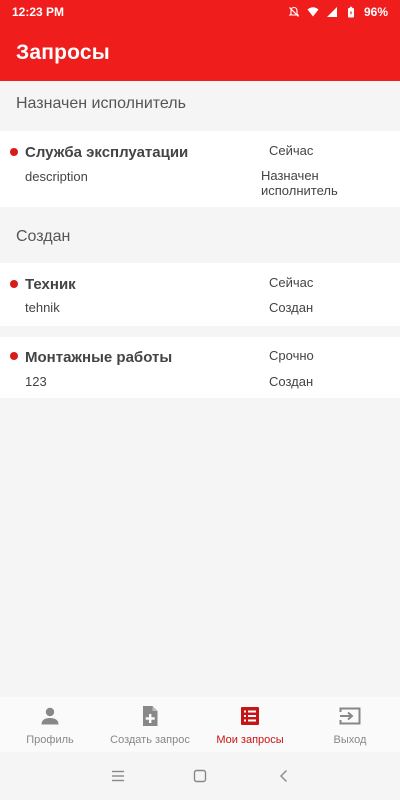 Image resolution: width=400 pixels, height=800 pixels. What do you see at coordinates (294, 11) in the screenshot?
I see `notifications-off-icon` at bounding box center [294, 11].